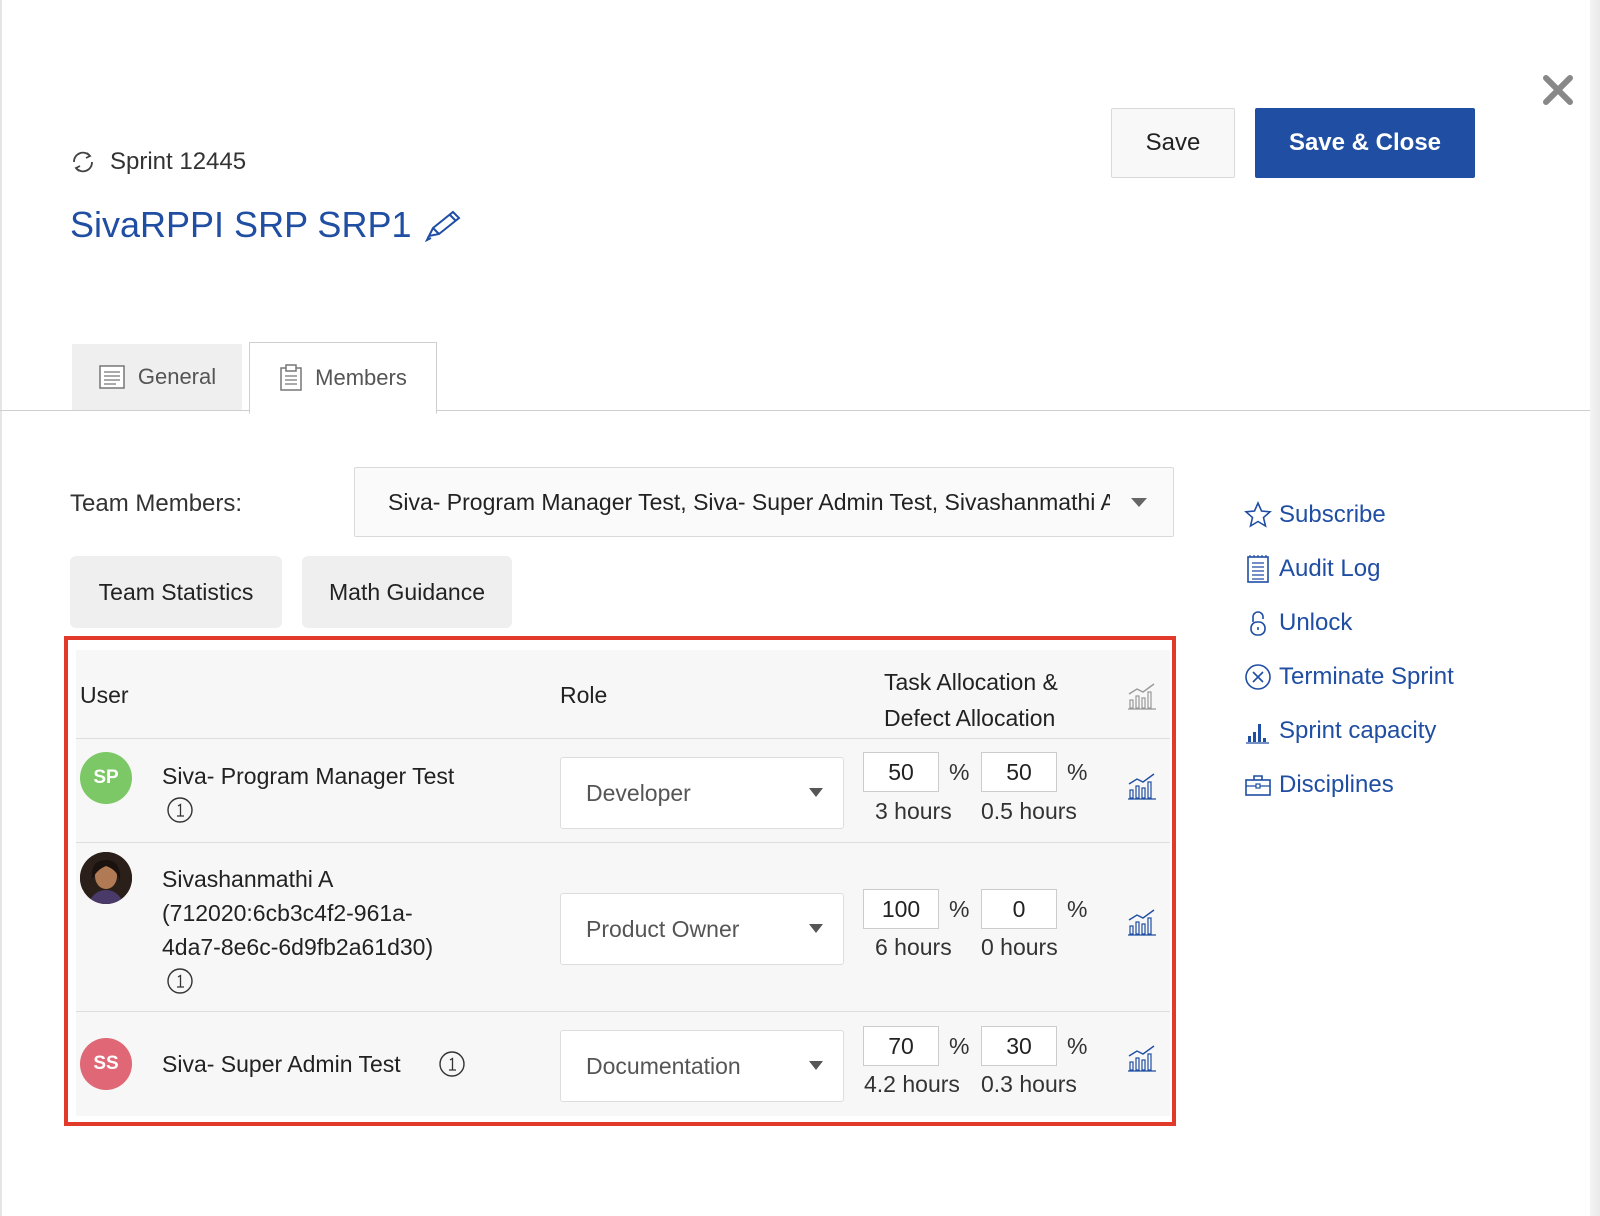 Image resolution: width=1600 pixels, height=1216 pixels. I want to click on tab-general: General, so click(157, 377).